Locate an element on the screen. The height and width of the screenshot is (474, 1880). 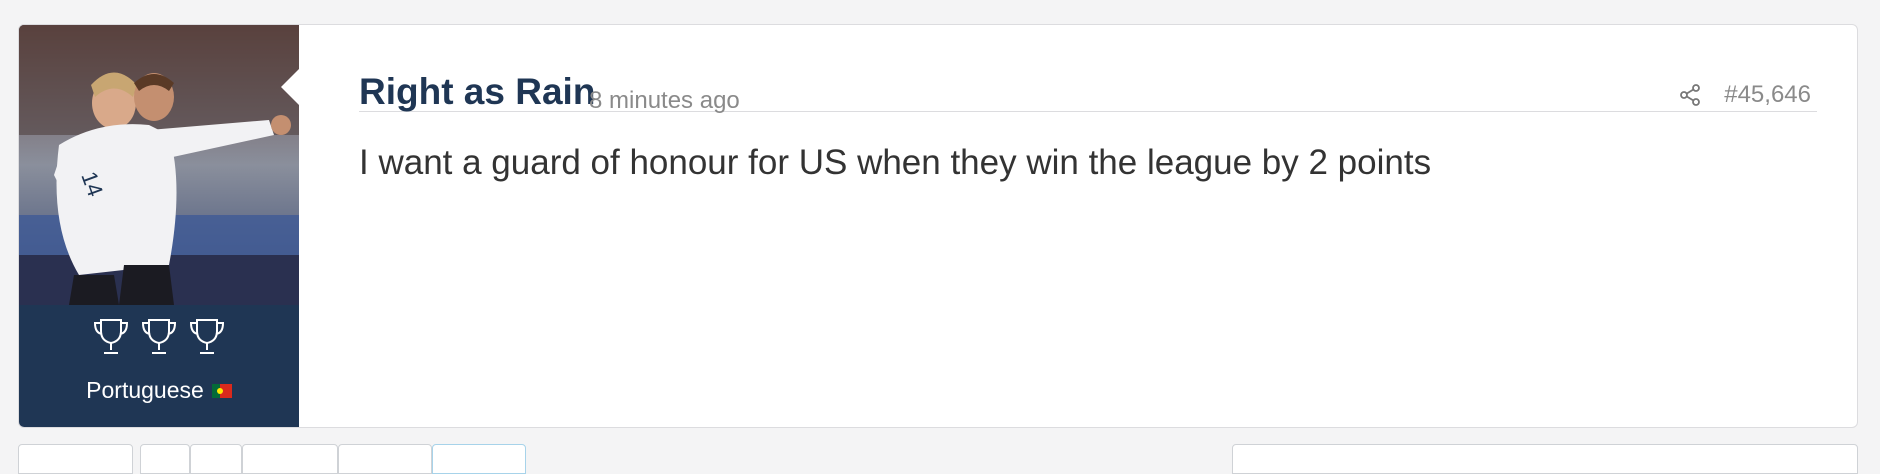
post-number-link: #45,646 is located at coordinates (1767, 95).